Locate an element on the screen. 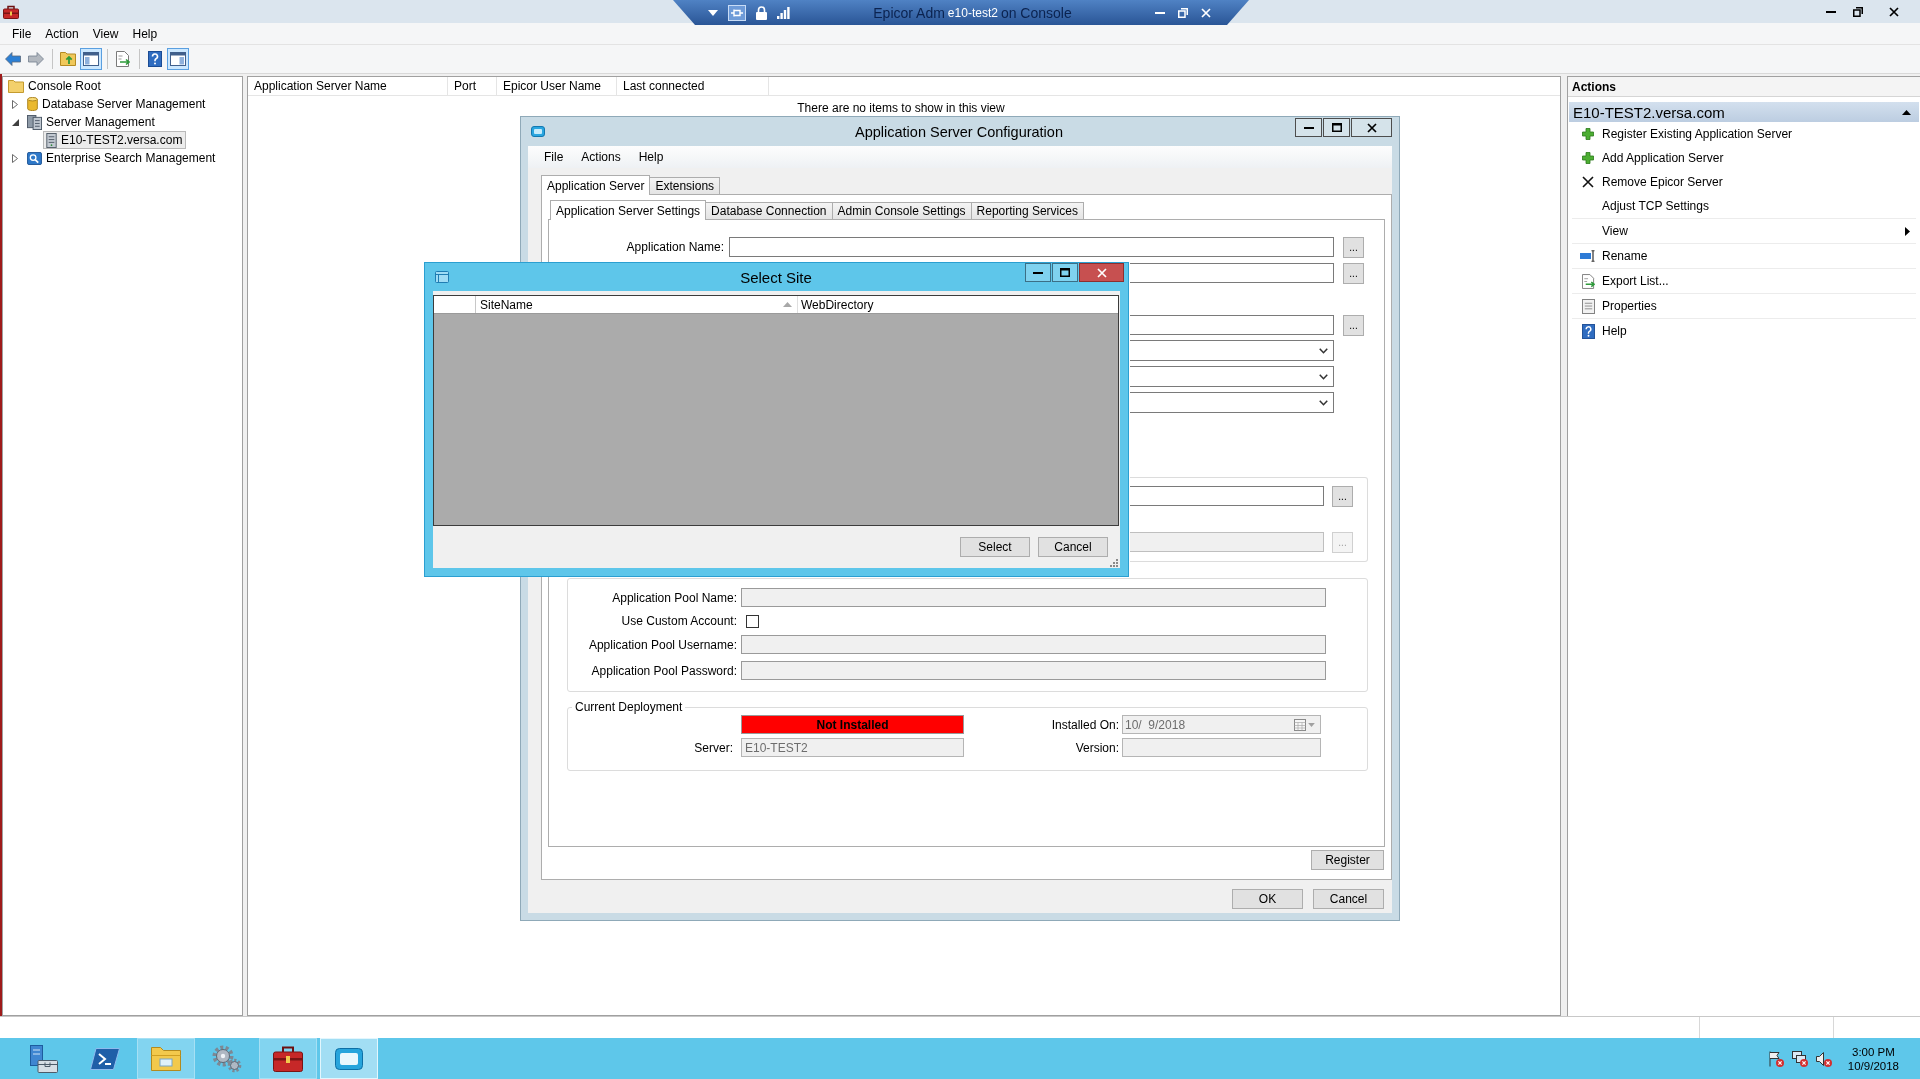 The width and height of the screenshot is (1920, 1079). menu-item: Actions is located at coordinates (601, 157).